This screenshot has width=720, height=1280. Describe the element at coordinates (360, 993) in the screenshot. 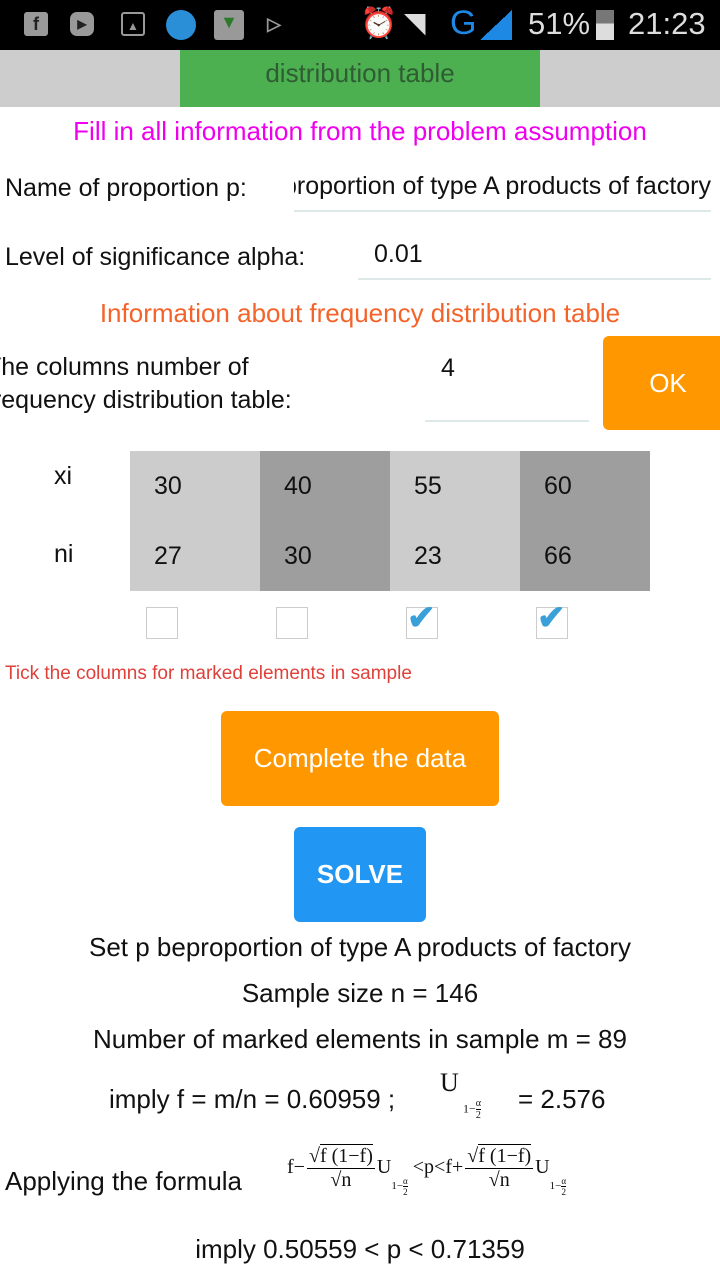

I see `result-line-2: Sample size n = 146` at that location.